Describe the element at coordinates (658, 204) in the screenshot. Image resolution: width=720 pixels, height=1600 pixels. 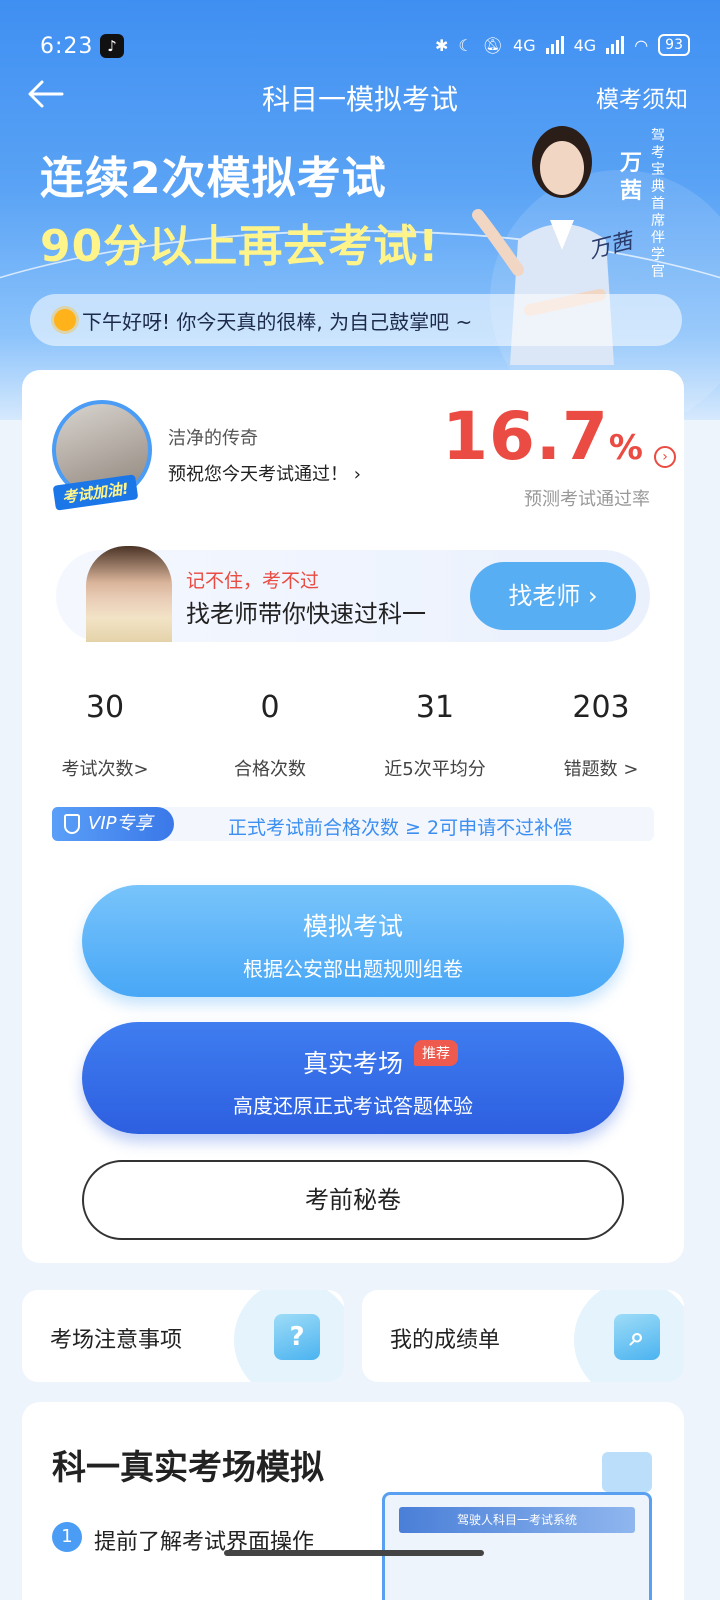
I see `coach-title: 驾考宝典首席伴学官` at that location.